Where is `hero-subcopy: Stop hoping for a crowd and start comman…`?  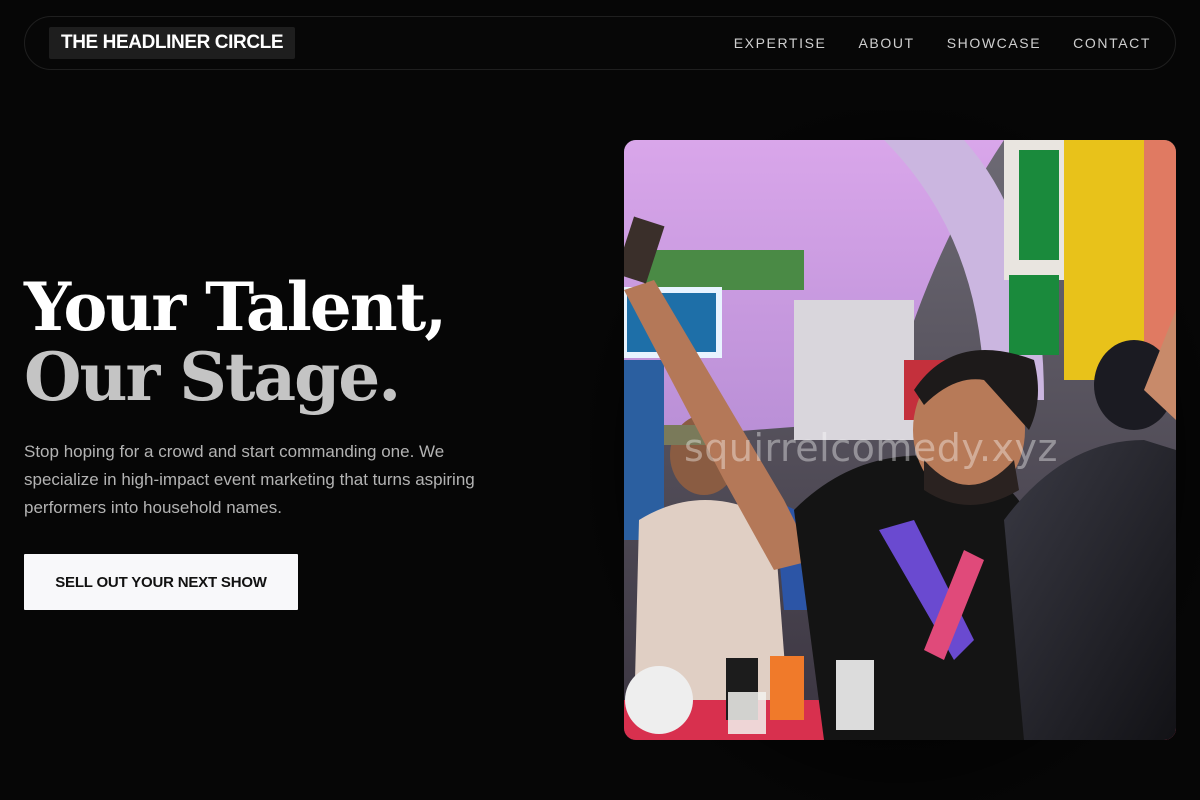
hero-subcopy: Stop hoping for a crowd and start comman… is located at coordinates (249, 479).